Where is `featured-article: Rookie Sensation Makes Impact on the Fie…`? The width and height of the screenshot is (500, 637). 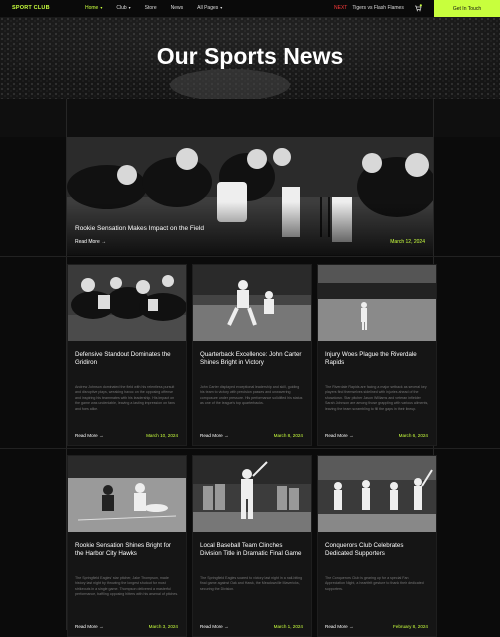 featured-article: Rookie Sensation Makes Impact on the Fie… is located at coordinates (250, 196).